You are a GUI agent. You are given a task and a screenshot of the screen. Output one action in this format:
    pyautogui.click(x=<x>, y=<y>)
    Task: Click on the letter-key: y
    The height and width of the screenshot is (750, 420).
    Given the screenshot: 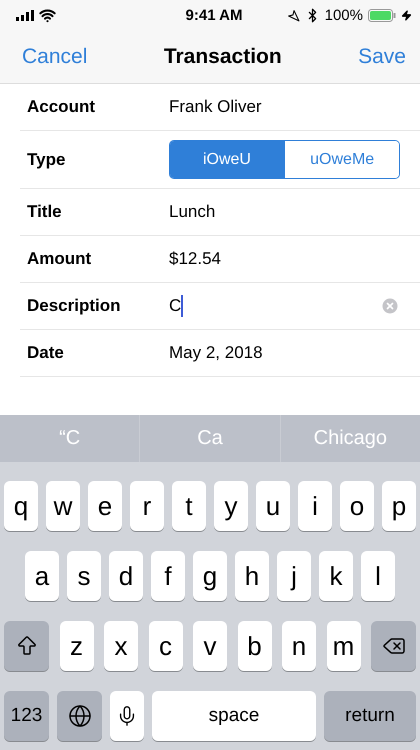 What is the action you would take?
    pyautogui.click(x=231, y=506)
    